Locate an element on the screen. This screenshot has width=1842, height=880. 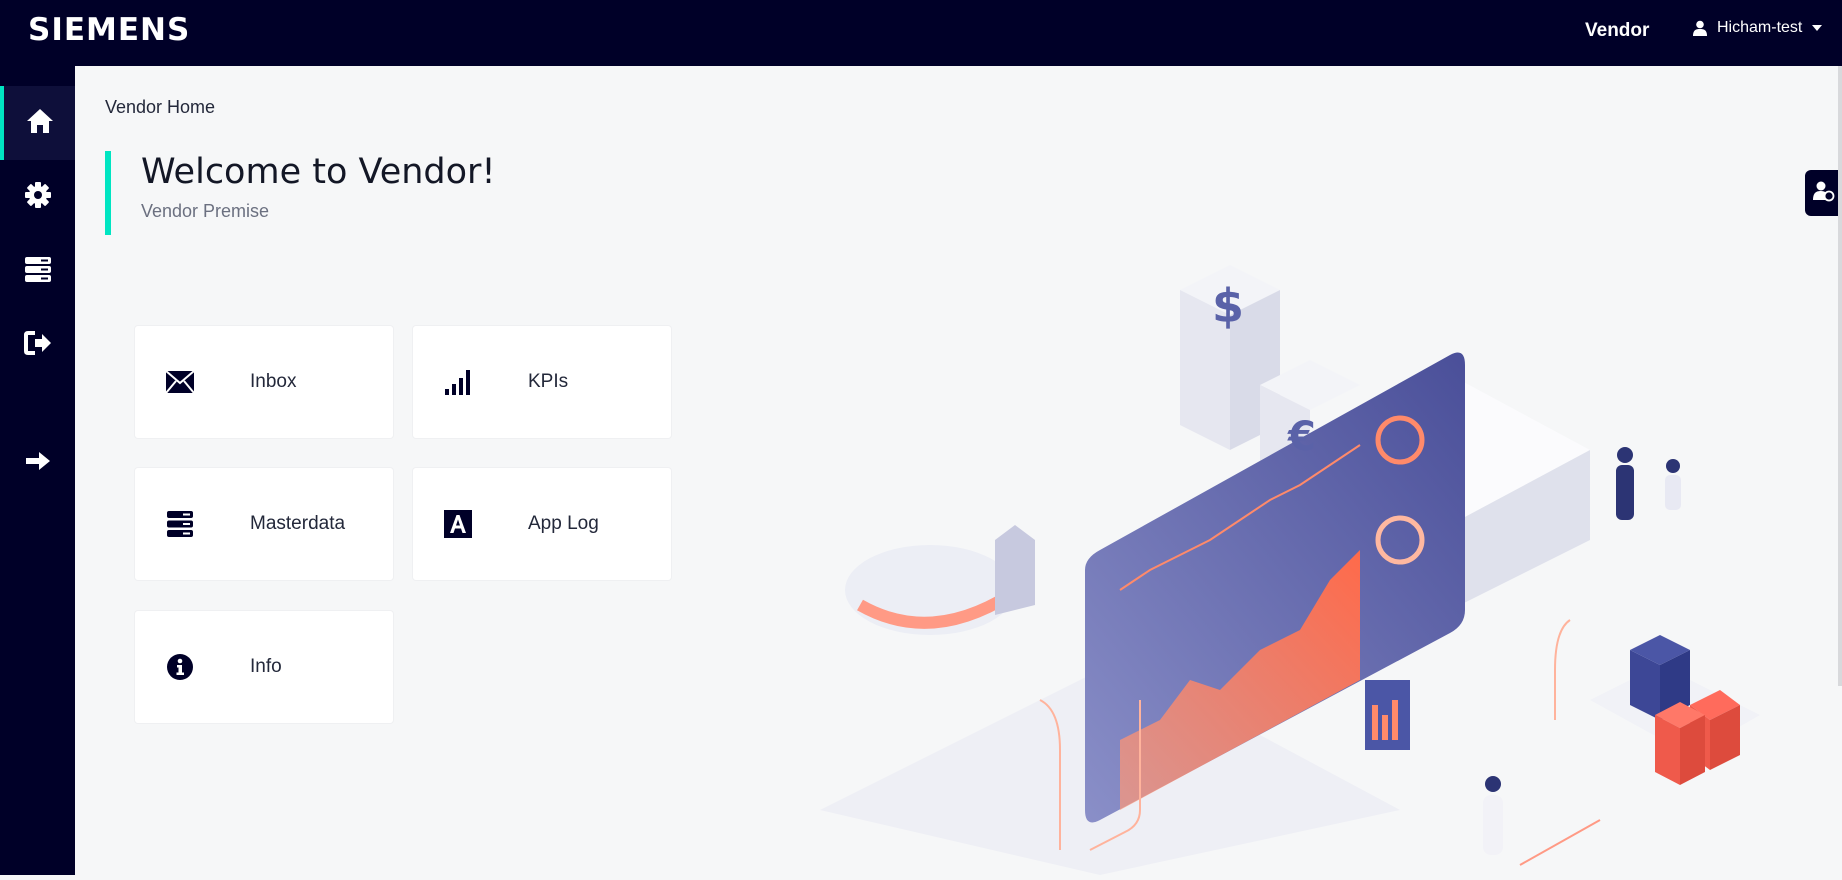
tile-masterdata: Masterdata is located at coordinates (264, 524).